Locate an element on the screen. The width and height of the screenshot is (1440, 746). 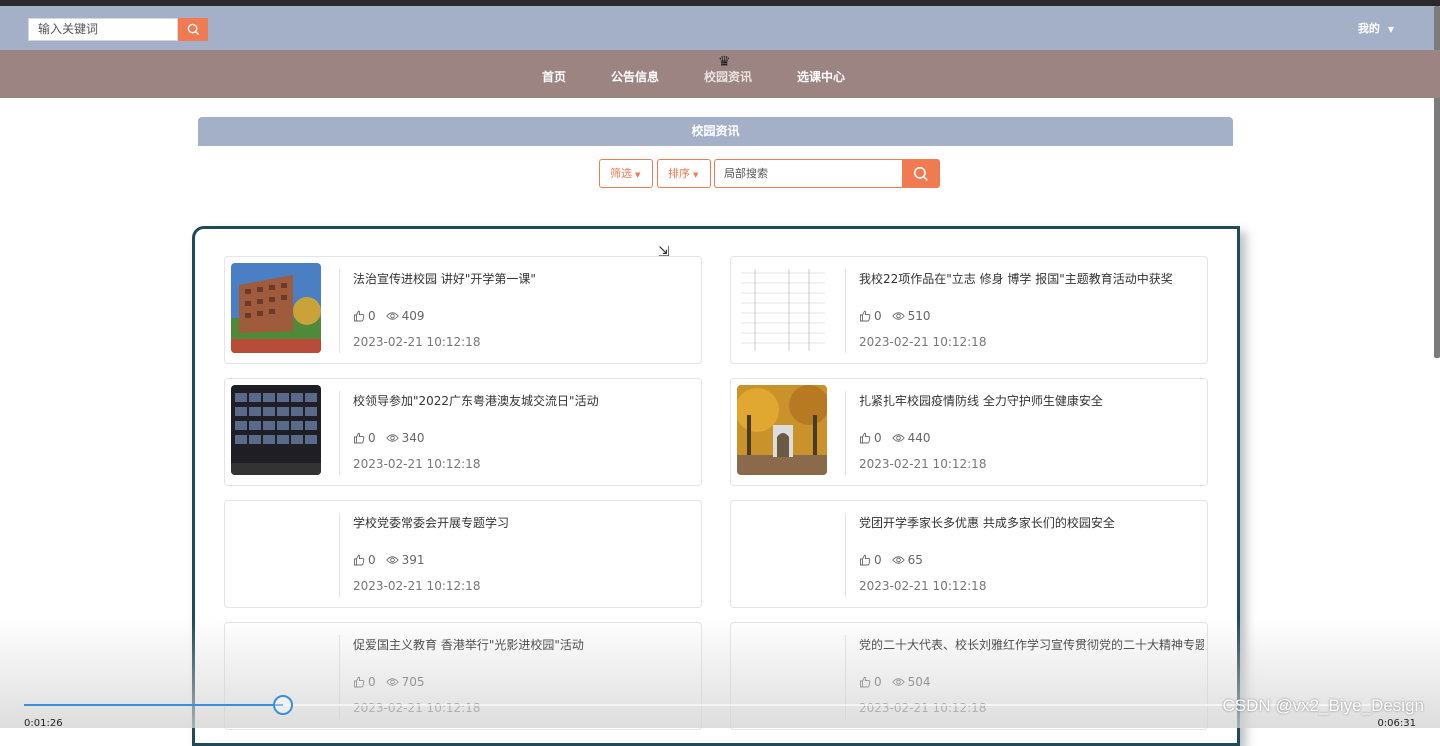
user-menu-label: 我的 is located at coordinates (1368, 28).